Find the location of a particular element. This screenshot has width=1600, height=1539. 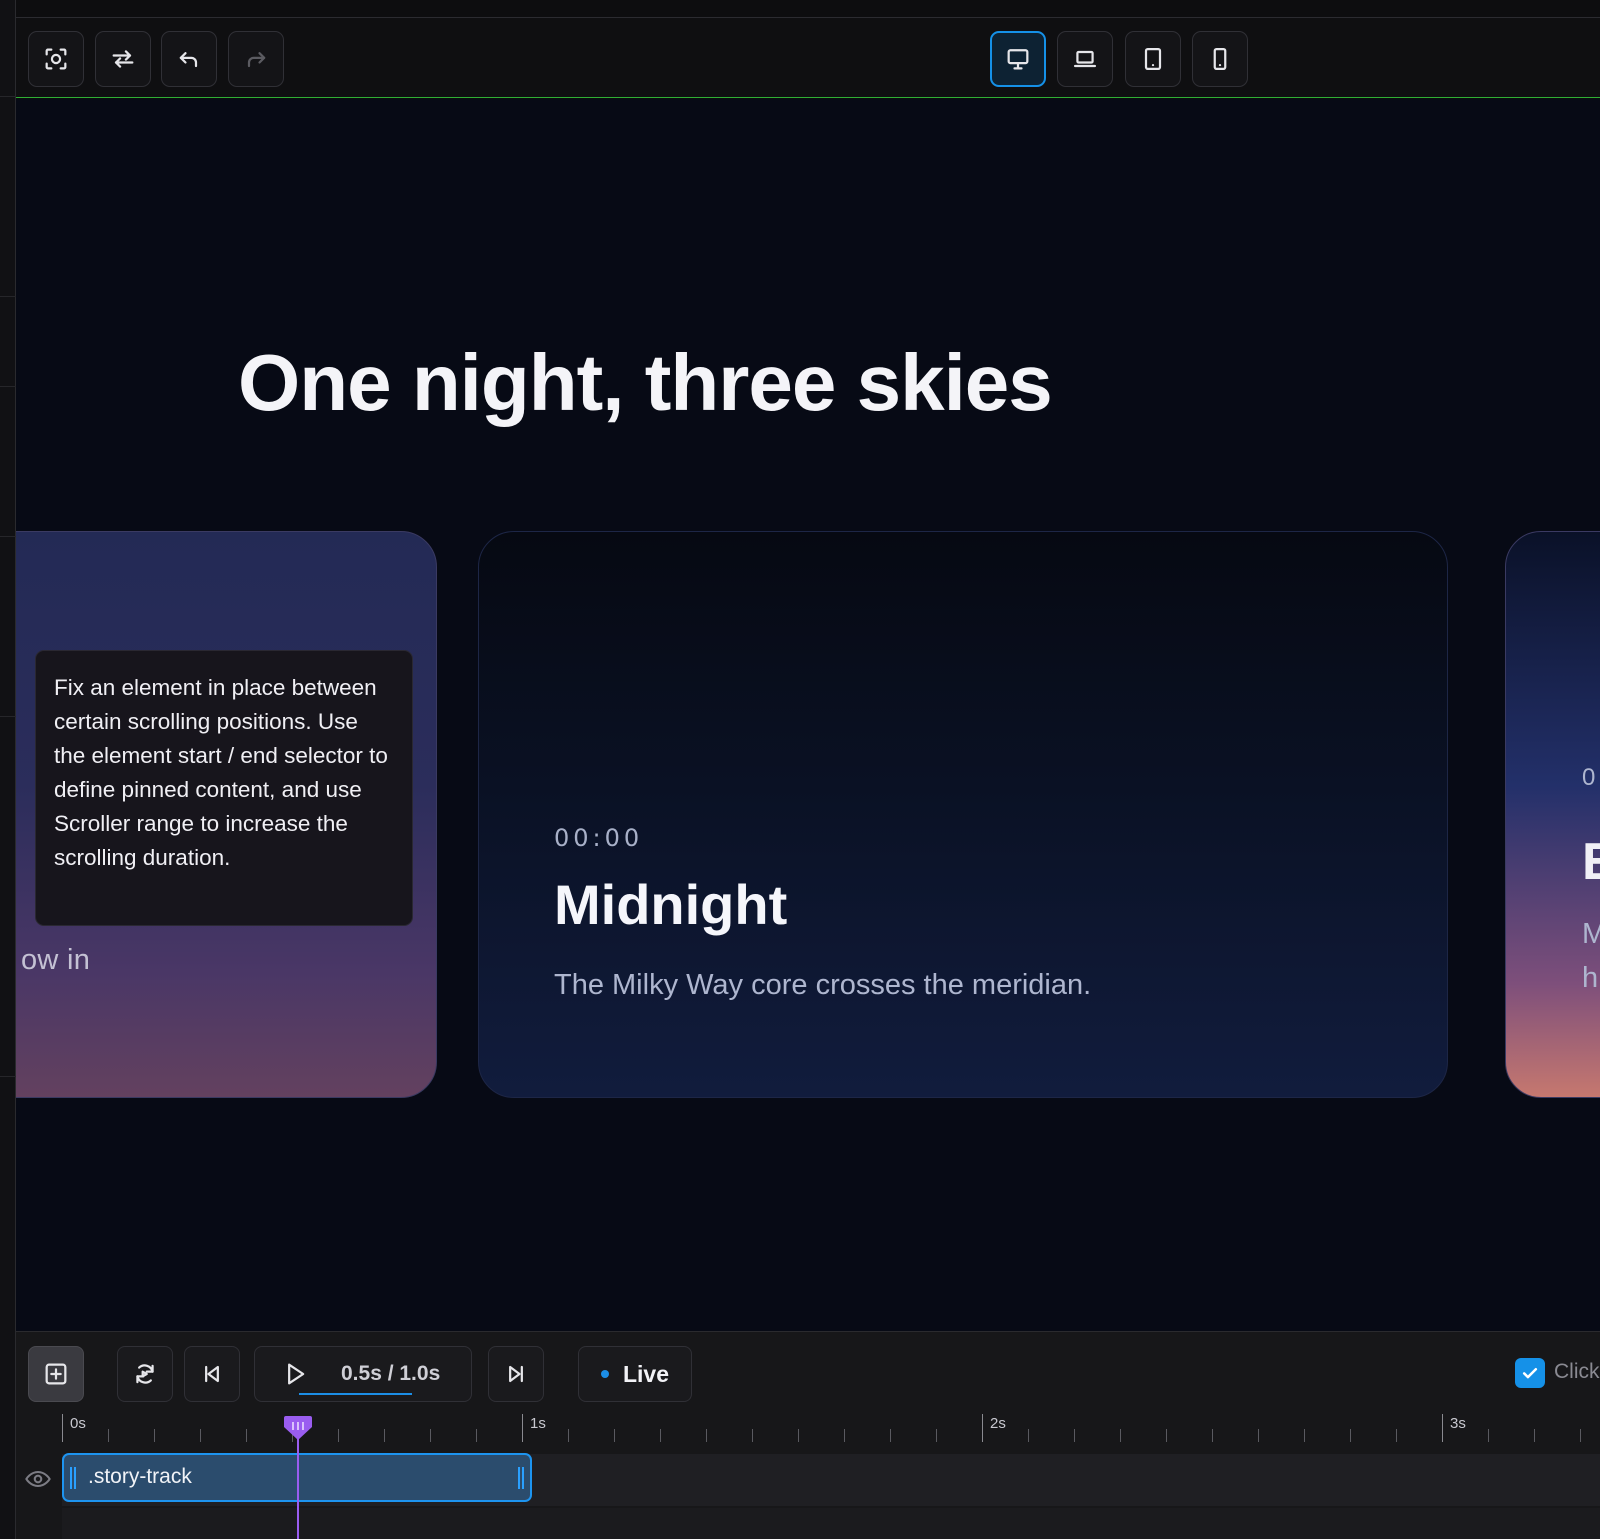

play-control: 0.5s / 1.0s is located at coordinates (363, 1374).